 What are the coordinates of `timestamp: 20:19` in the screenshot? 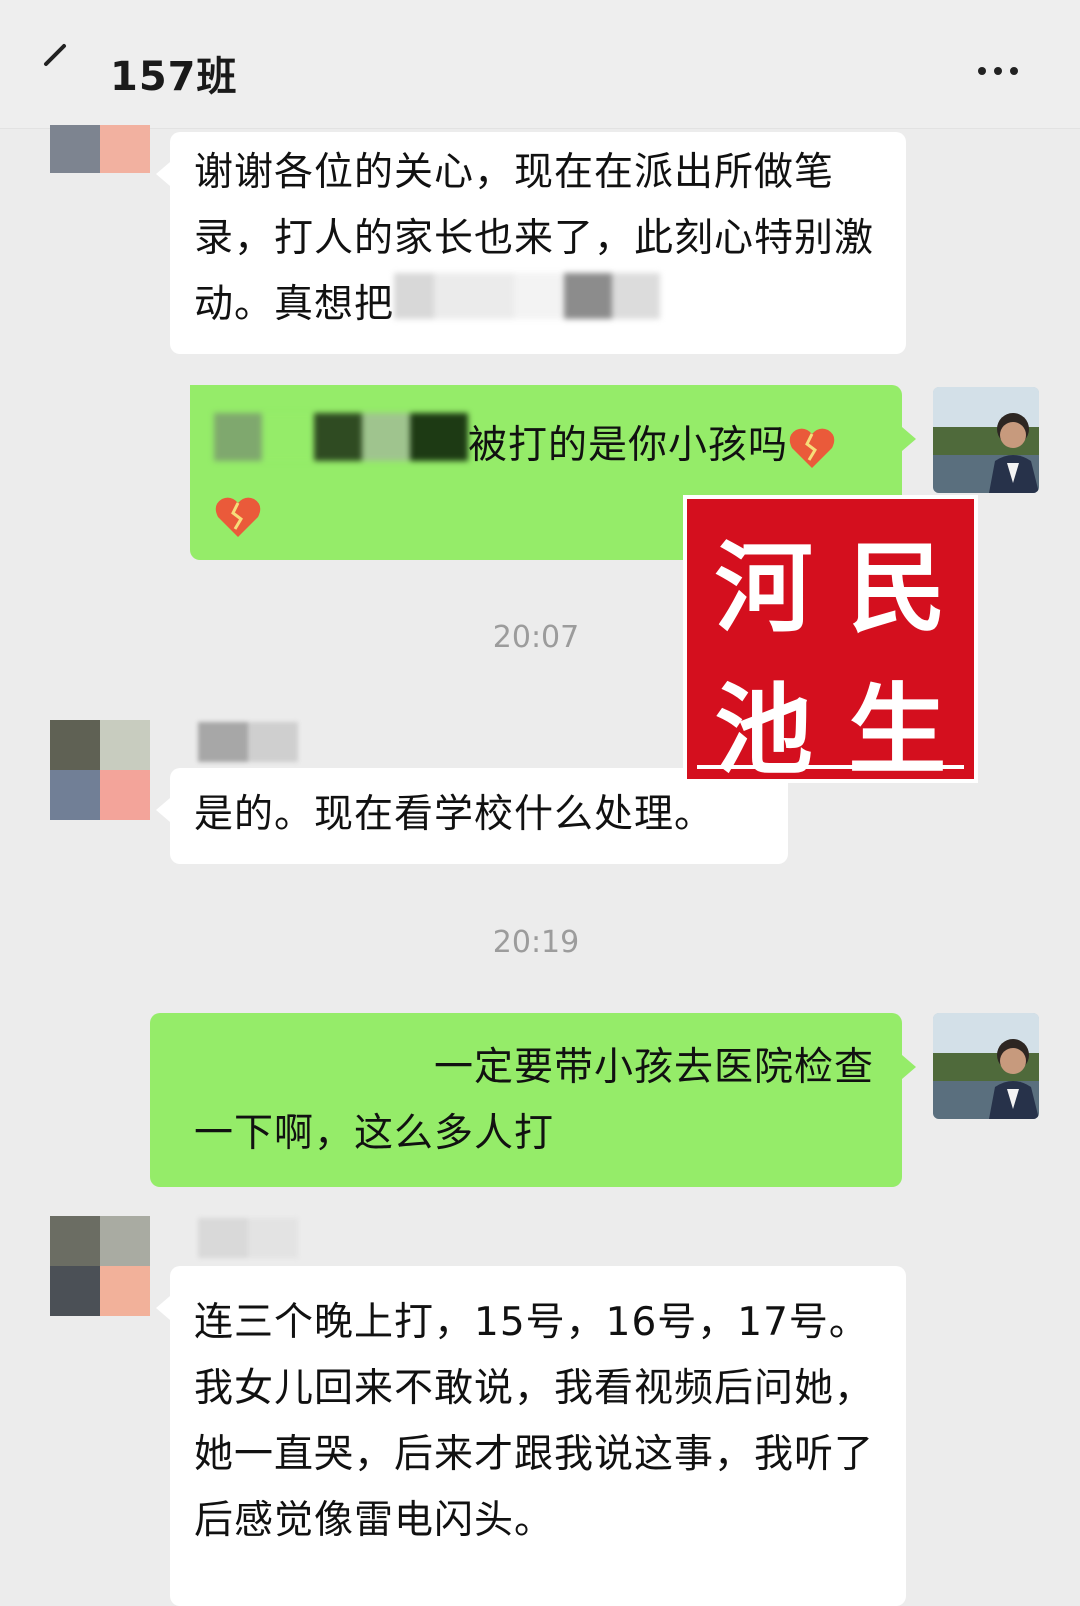 It's located at (536, 942).